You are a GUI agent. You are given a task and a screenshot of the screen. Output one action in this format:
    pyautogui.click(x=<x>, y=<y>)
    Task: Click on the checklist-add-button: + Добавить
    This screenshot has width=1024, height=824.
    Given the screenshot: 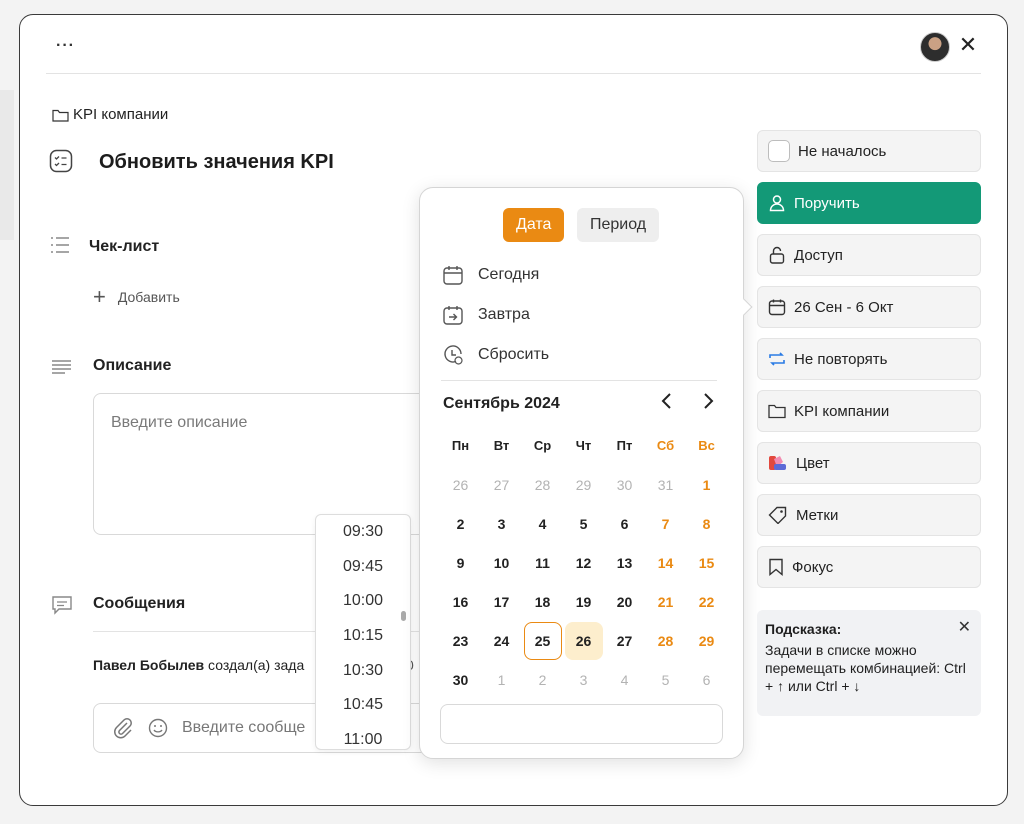 What is the action you would take?
    pyautogui.click(x=136, y=297)
    